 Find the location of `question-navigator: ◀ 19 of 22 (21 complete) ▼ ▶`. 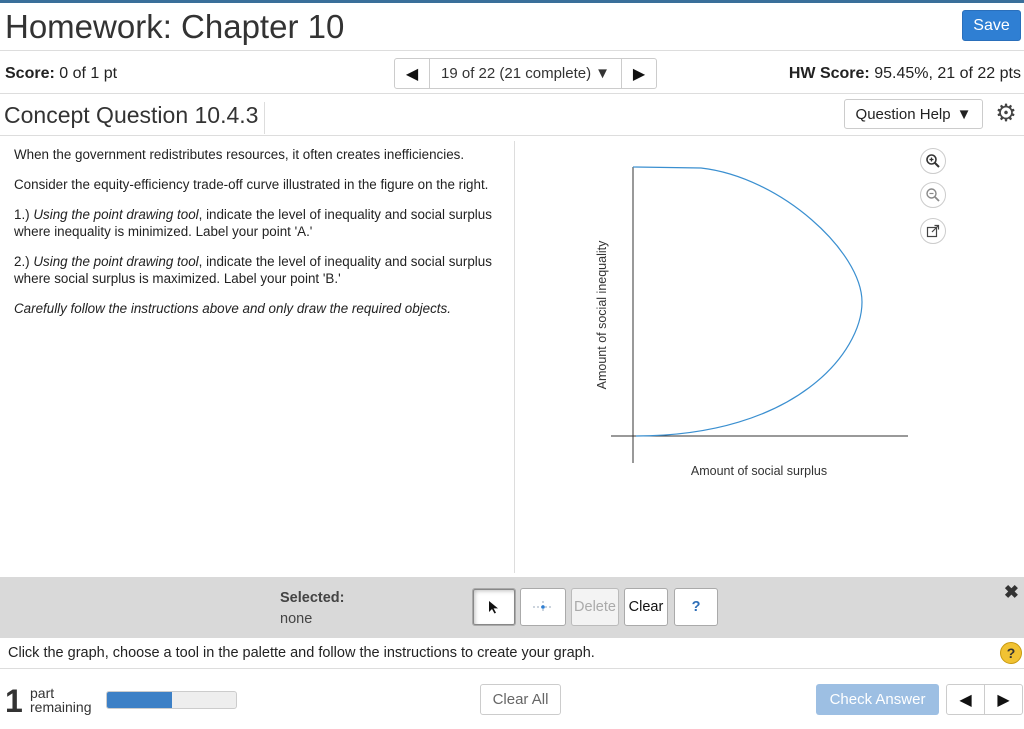

question-navigator: ◀ 19 of 22 (21 complete) ▼ ▶ is located at coordinates (525, 73).